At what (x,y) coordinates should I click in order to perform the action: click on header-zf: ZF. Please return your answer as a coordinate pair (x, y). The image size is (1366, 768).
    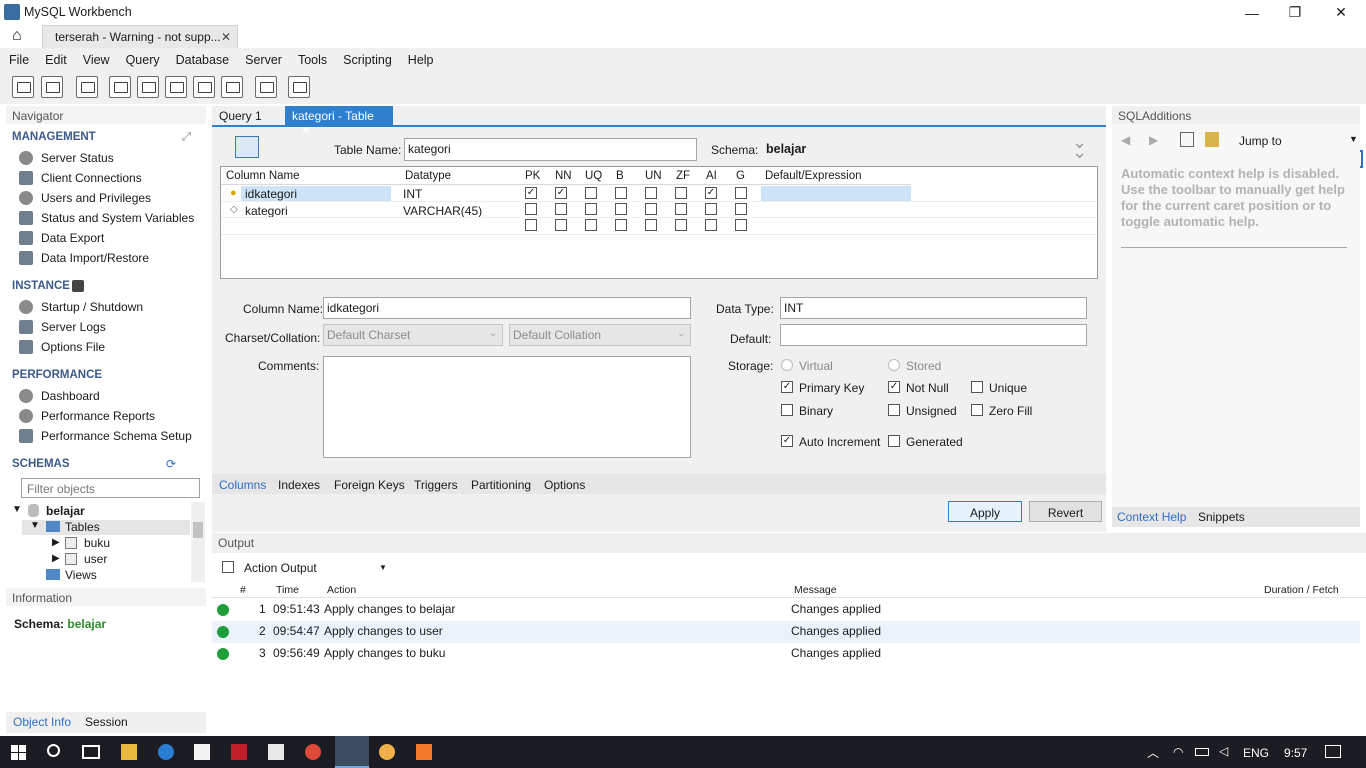
    Looking at the image, I should click on (683, 176).